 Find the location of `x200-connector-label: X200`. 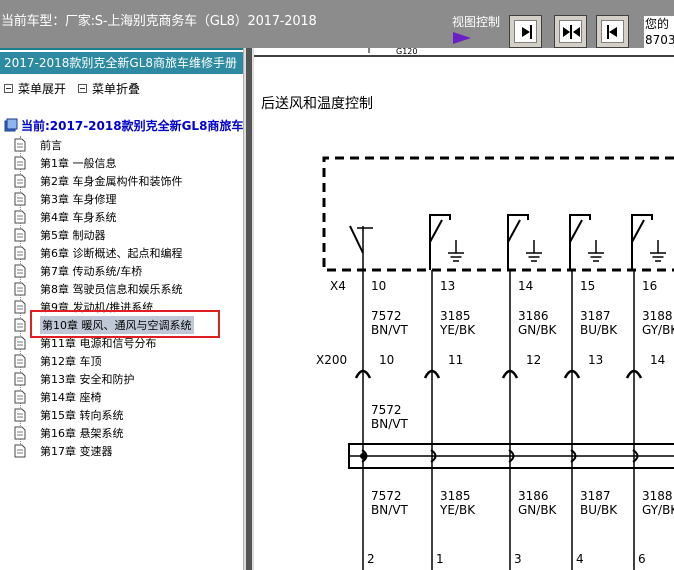

x200-connector-label: X200 is located at coordinates (331, 360).